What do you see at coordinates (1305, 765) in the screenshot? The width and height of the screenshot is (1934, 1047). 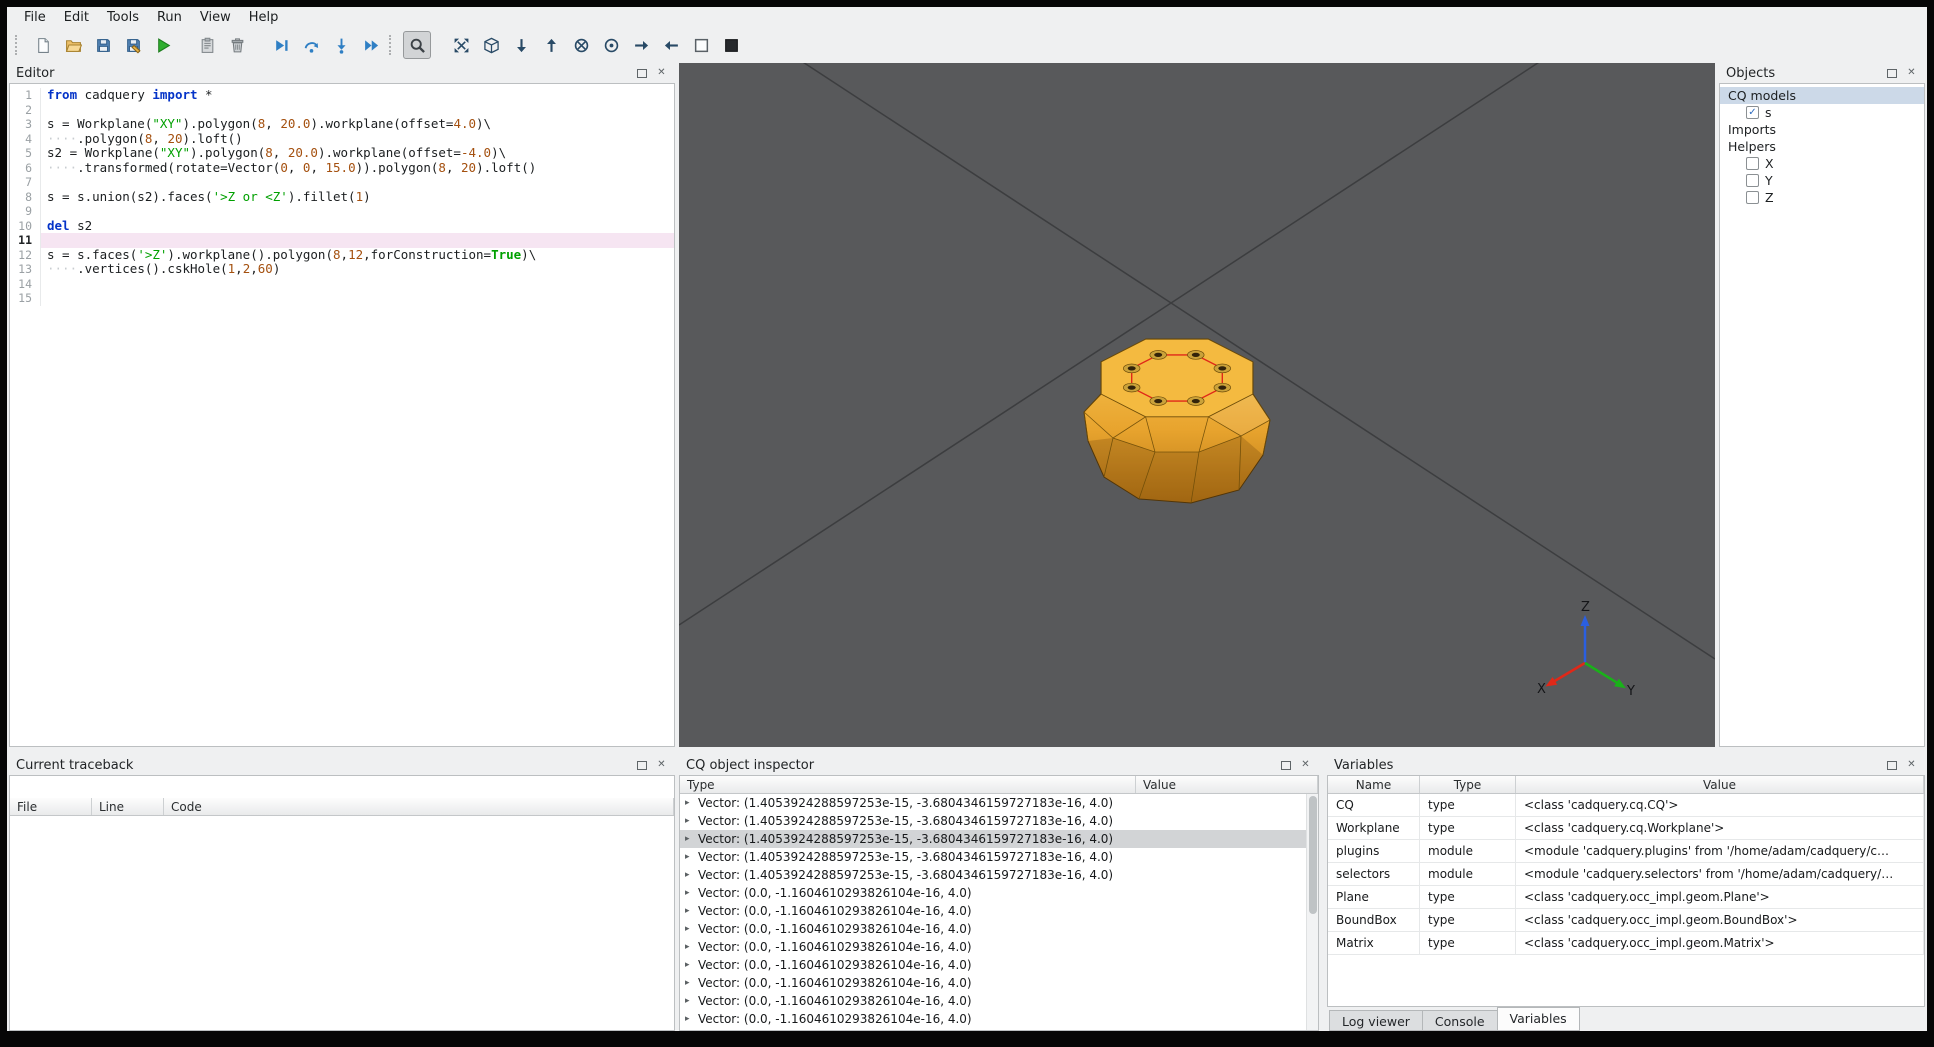 I see `inspector-close-button: ✕` at bounding box center [1305, 765].